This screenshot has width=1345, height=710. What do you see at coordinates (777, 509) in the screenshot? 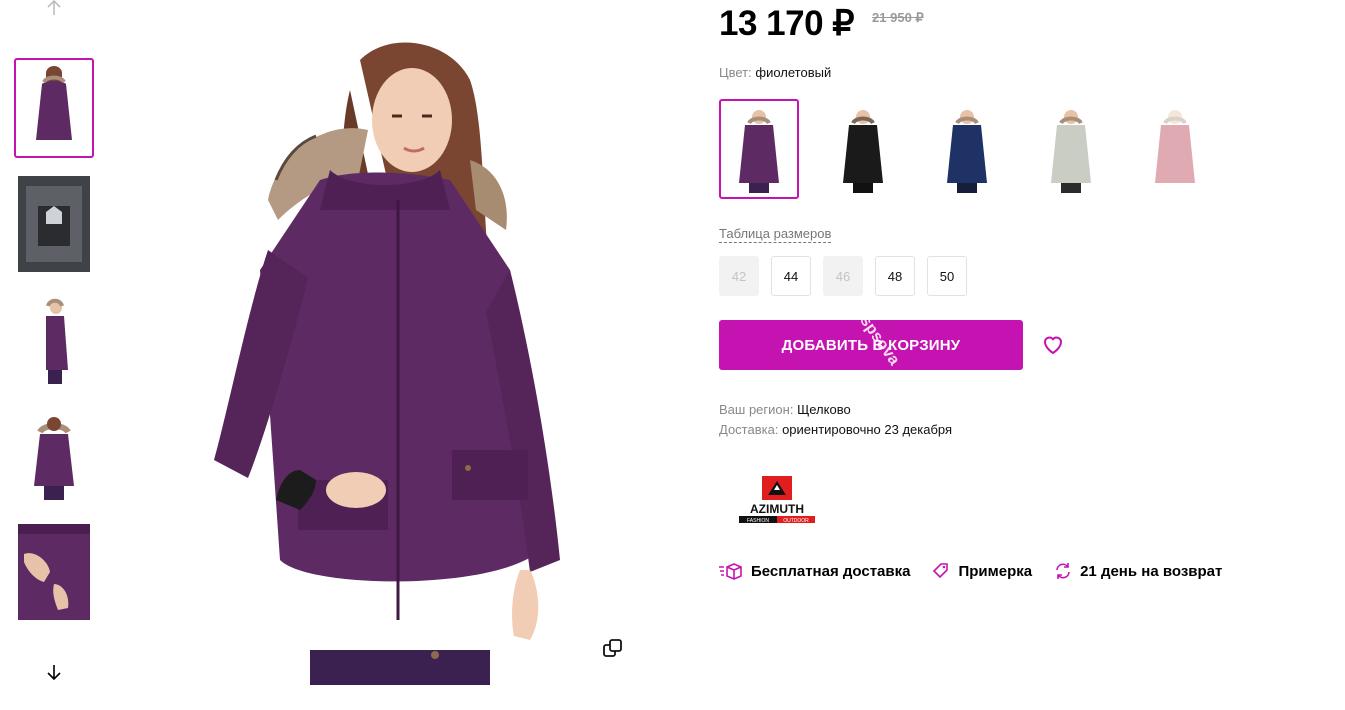
I see `brand-name: AZIMUTH` at bounding box center [777, 509].